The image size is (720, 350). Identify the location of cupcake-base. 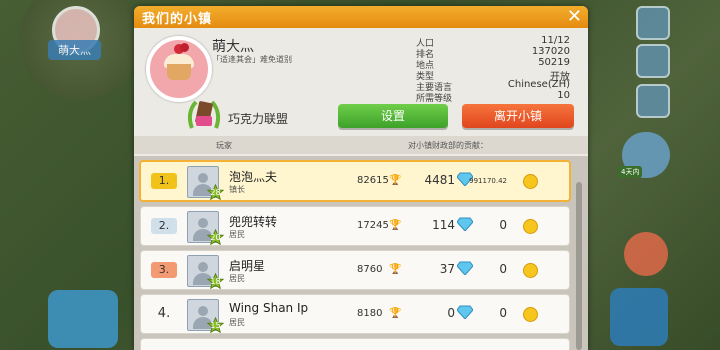
(179, 72).